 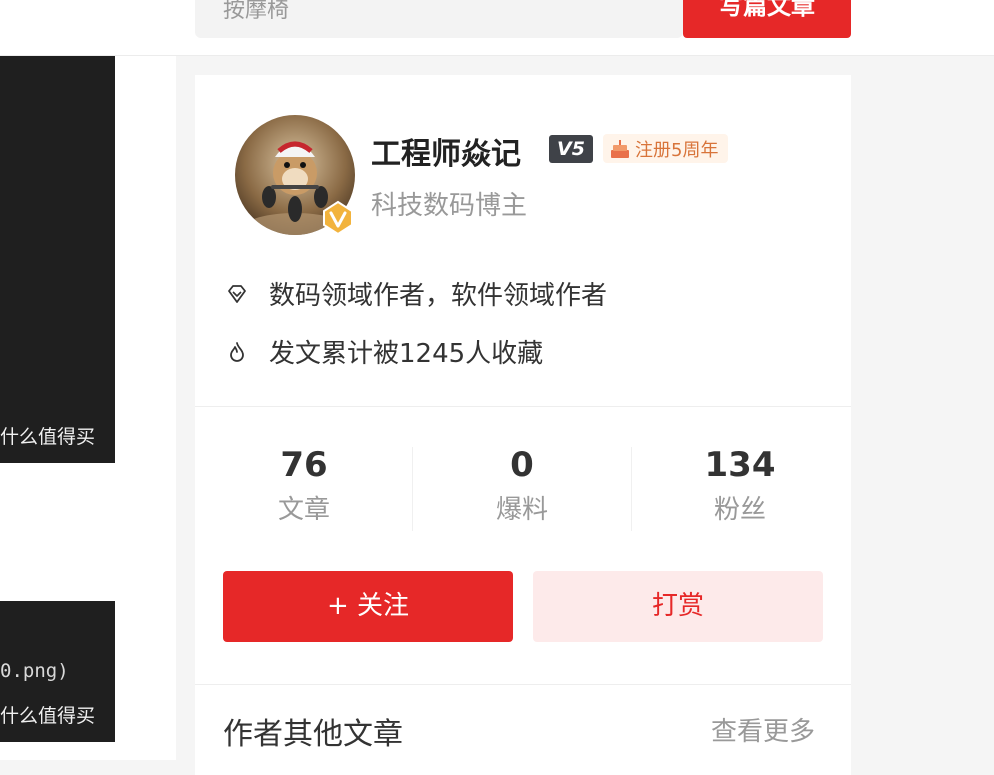 I want to click on stat-label: 文章, so click(x=303, y=510).